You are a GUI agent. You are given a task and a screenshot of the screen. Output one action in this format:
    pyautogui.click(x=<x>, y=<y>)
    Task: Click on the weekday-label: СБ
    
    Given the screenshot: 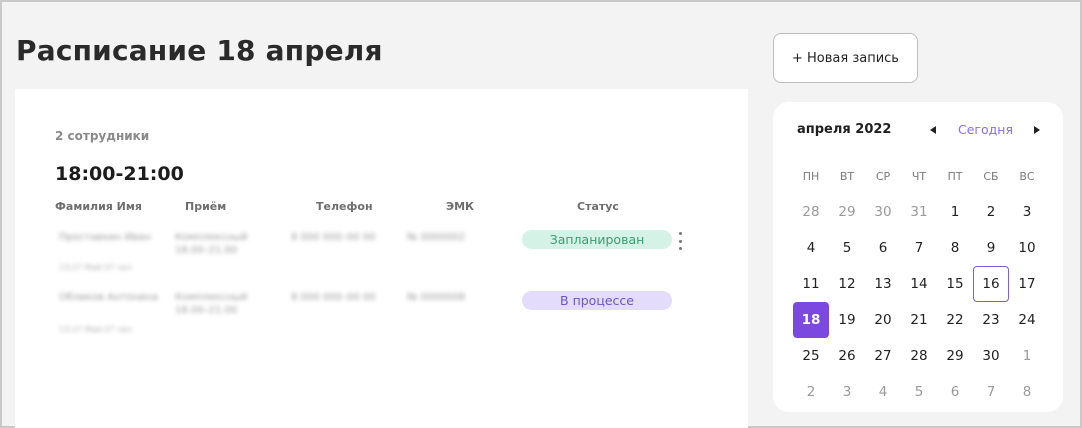 What is the action you would take?
    pyautogui.click(x=991, y=176)
    